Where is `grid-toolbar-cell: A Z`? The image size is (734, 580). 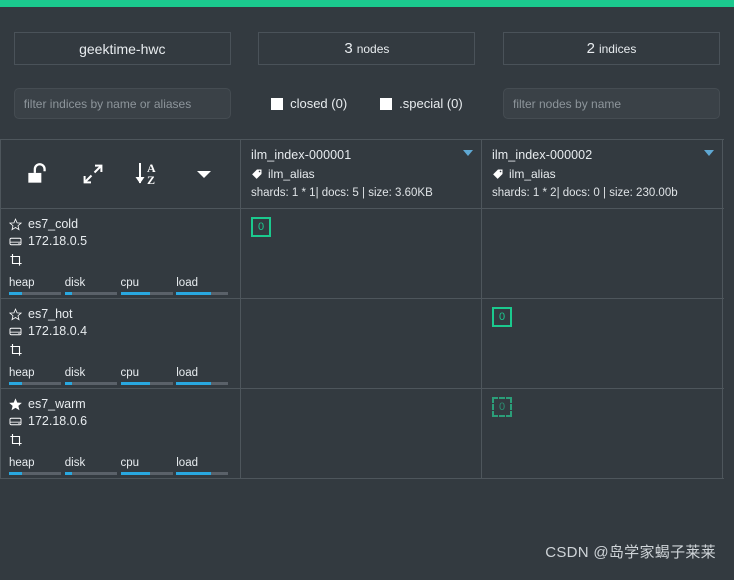 grid-toolbar-cell: A Z is located at coordinates (121, 174).